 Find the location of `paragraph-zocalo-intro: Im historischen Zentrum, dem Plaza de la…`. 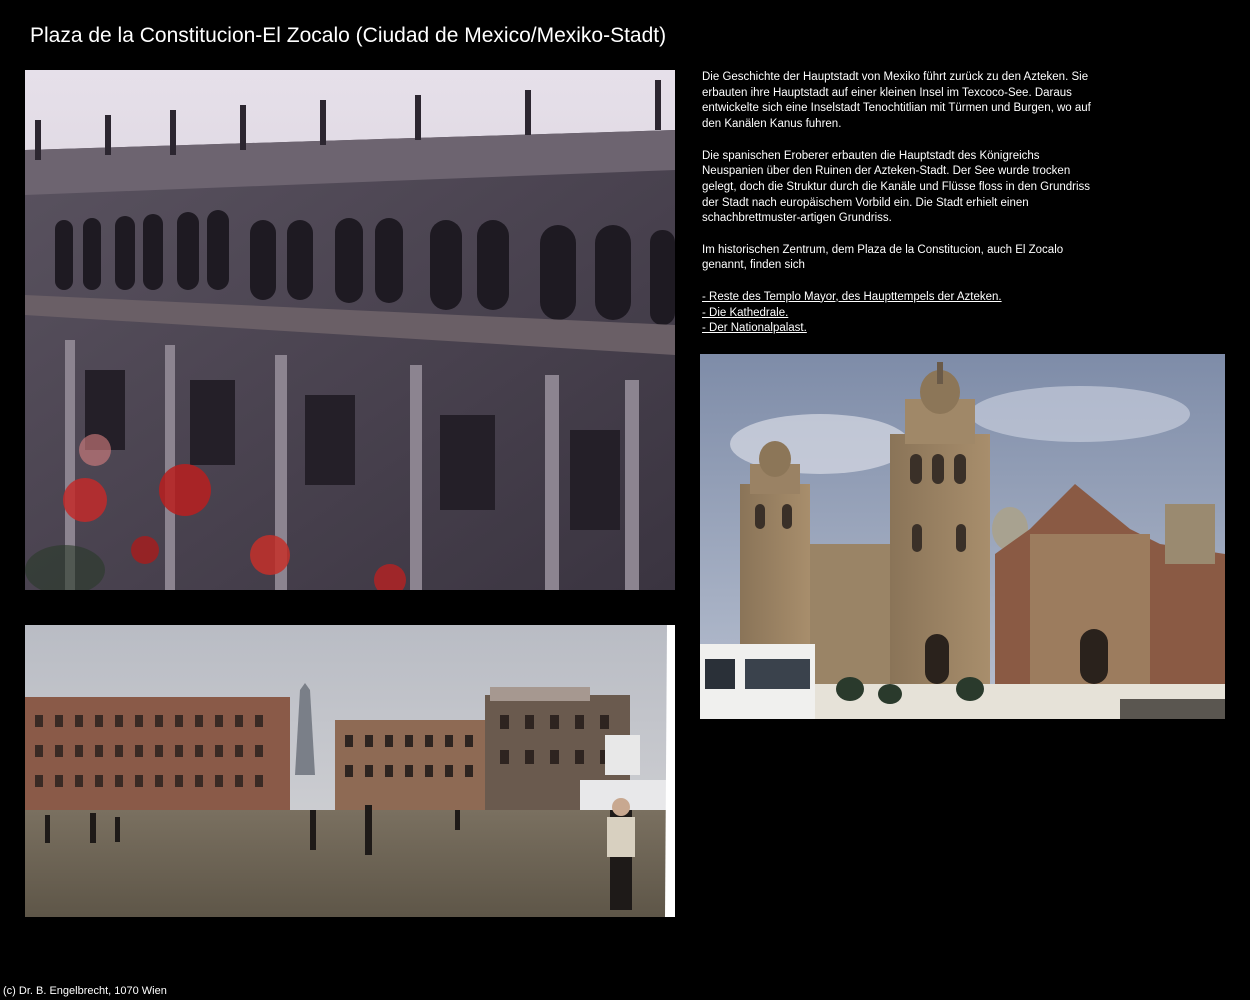

paragraph-zocalo-intro: Im historischen Zentrum, dem Plaza de la… is located at coordinates (883, 257).